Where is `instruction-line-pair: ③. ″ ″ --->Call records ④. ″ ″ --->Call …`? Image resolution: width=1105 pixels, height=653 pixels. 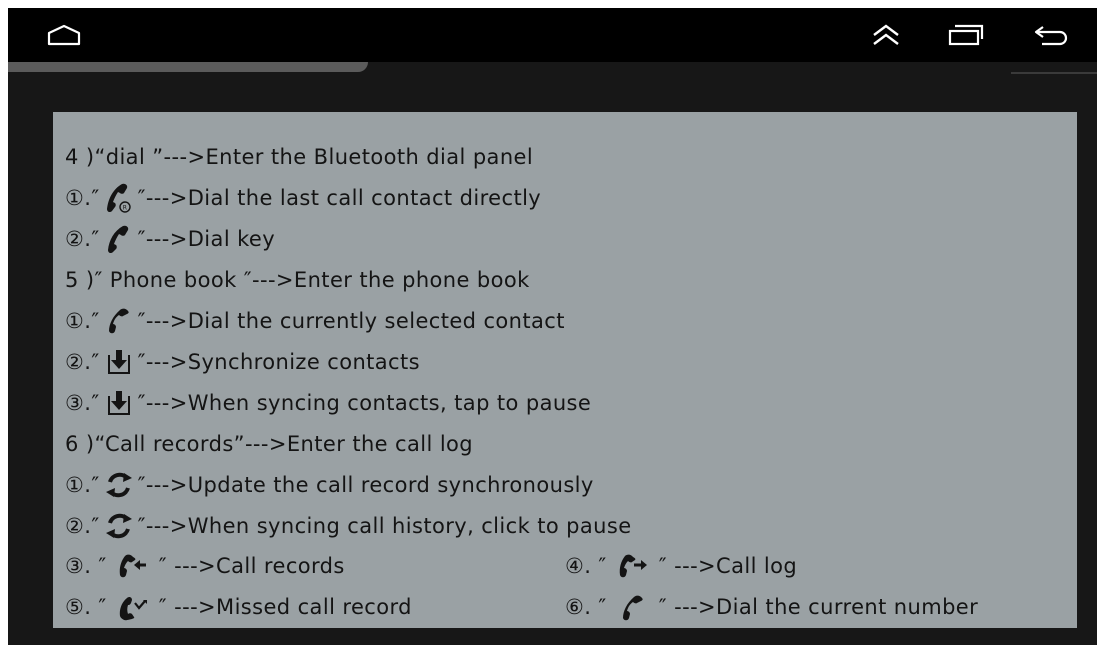
instruction-line-pair: ③. ″ ″ --->Call records ④. ″ ″ --->Call … is located at coordinates (431, 566).